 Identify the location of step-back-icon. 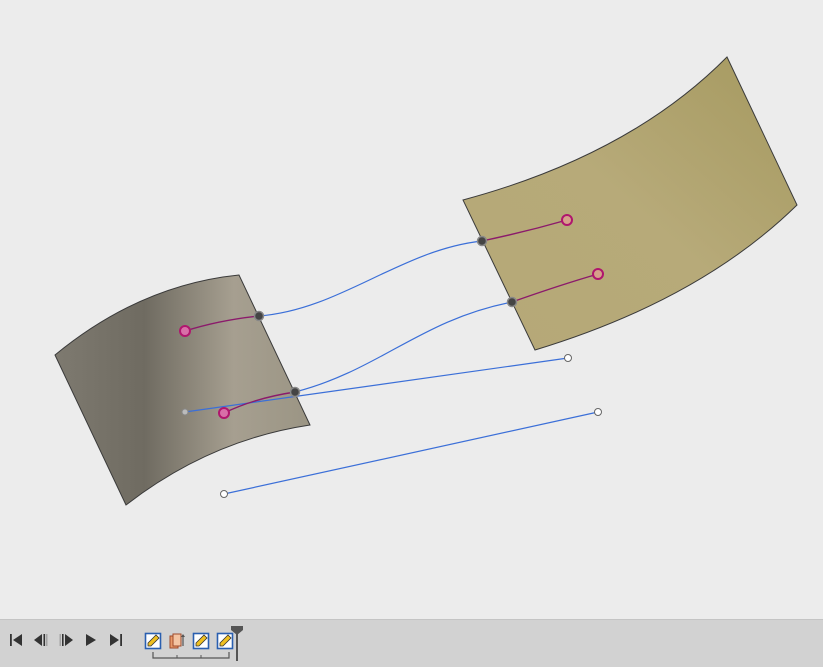
(41, 640).